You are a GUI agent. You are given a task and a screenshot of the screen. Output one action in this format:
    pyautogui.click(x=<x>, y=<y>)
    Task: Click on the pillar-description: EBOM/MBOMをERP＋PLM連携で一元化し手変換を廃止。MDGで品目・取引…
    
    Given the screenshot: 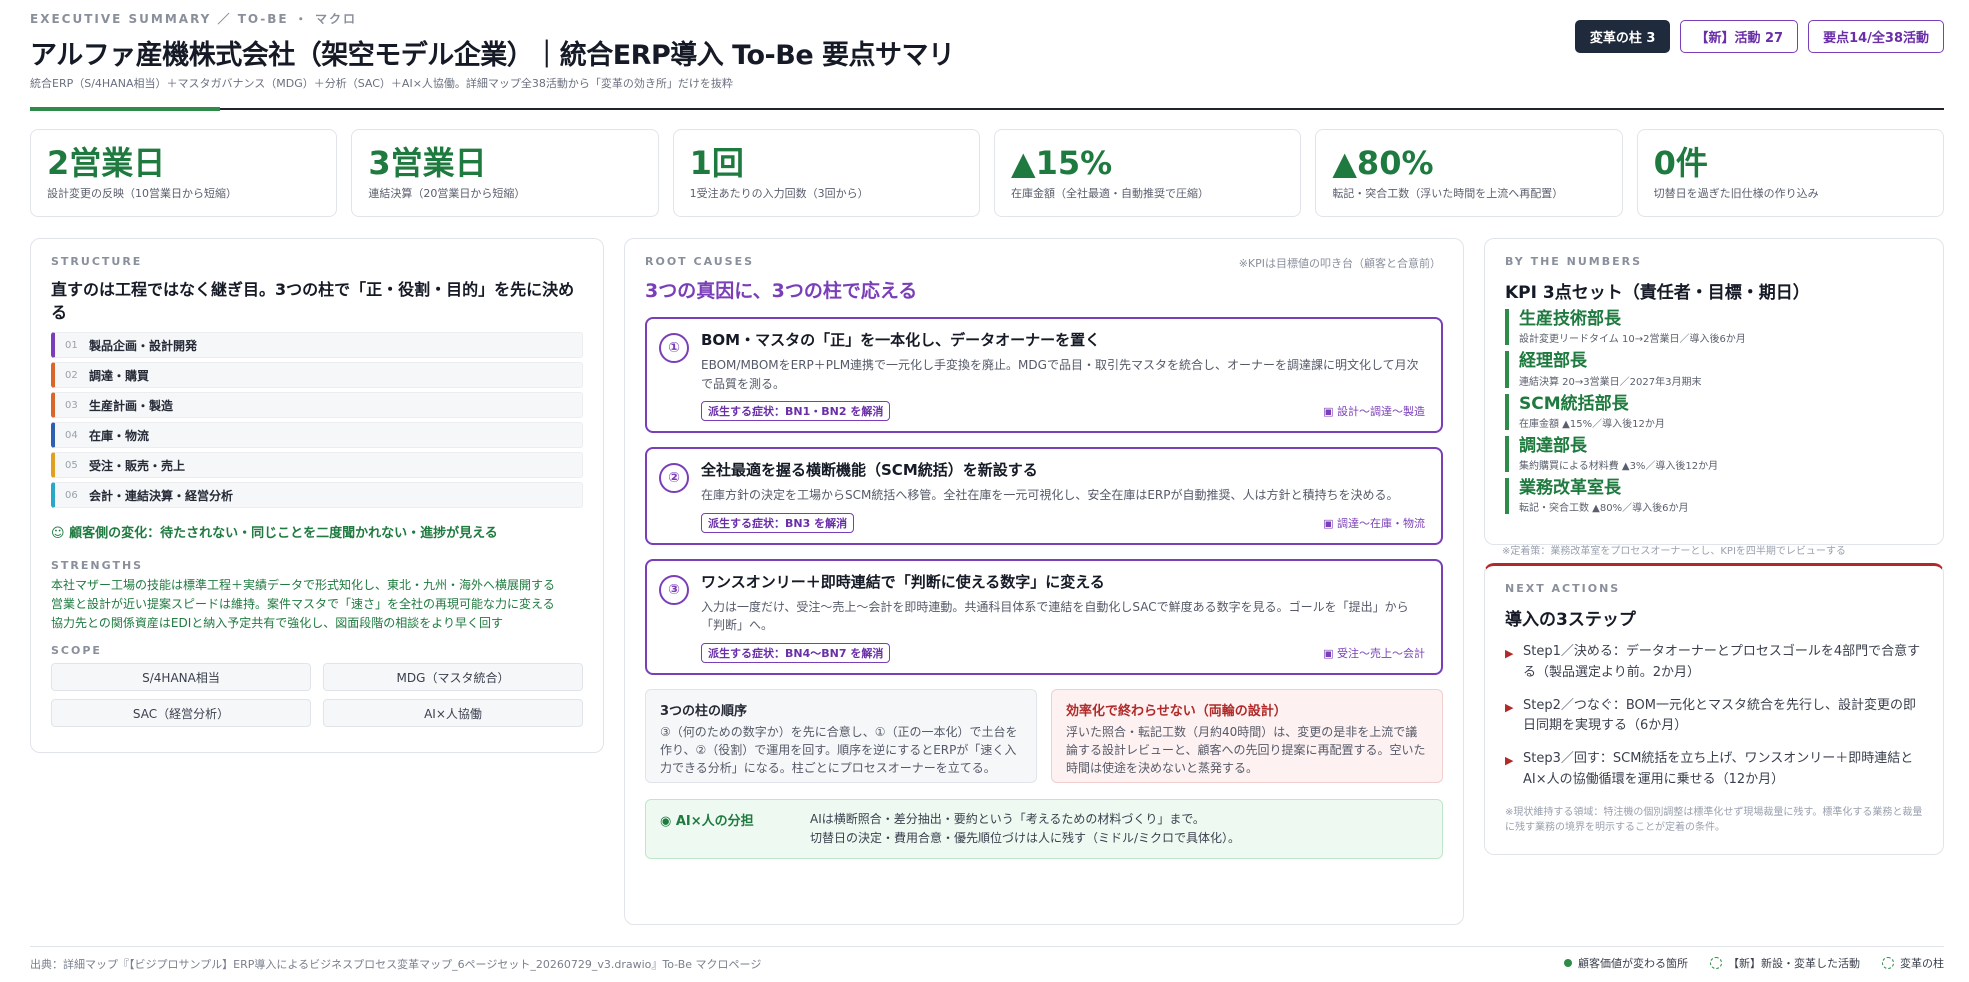 What is the action you would take?
    pyautogui.click(x=1060, y=374)
    